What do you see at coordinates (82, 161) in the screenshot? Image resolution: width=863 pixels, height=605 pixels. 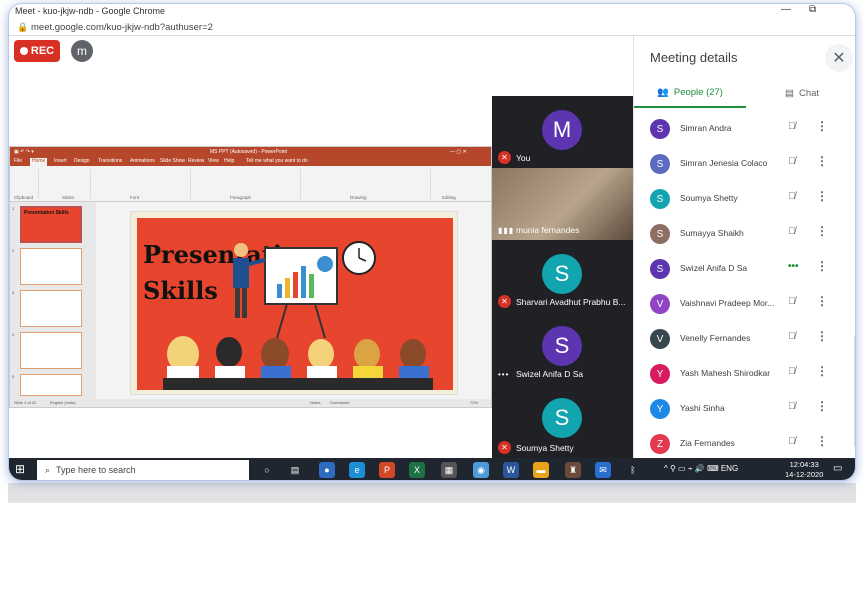 I see `ppt-tab: Design` at bounding box center [82, 161].